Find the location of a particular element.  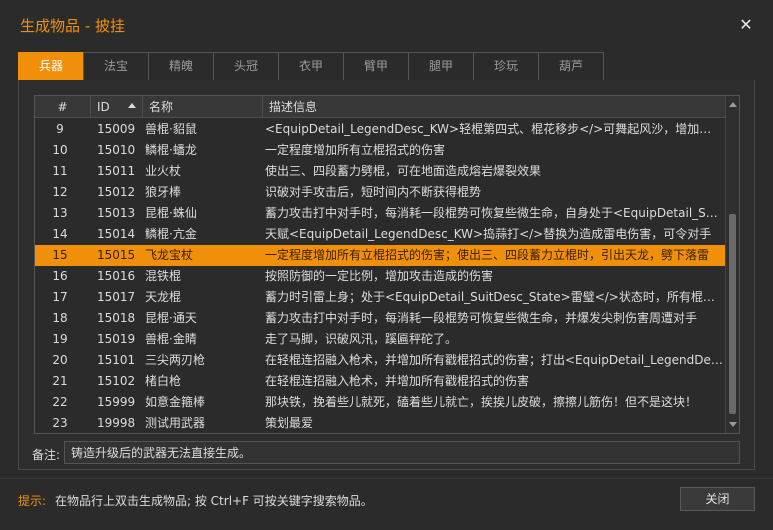

cell-no: 22 is located at coordinates (60, 402).